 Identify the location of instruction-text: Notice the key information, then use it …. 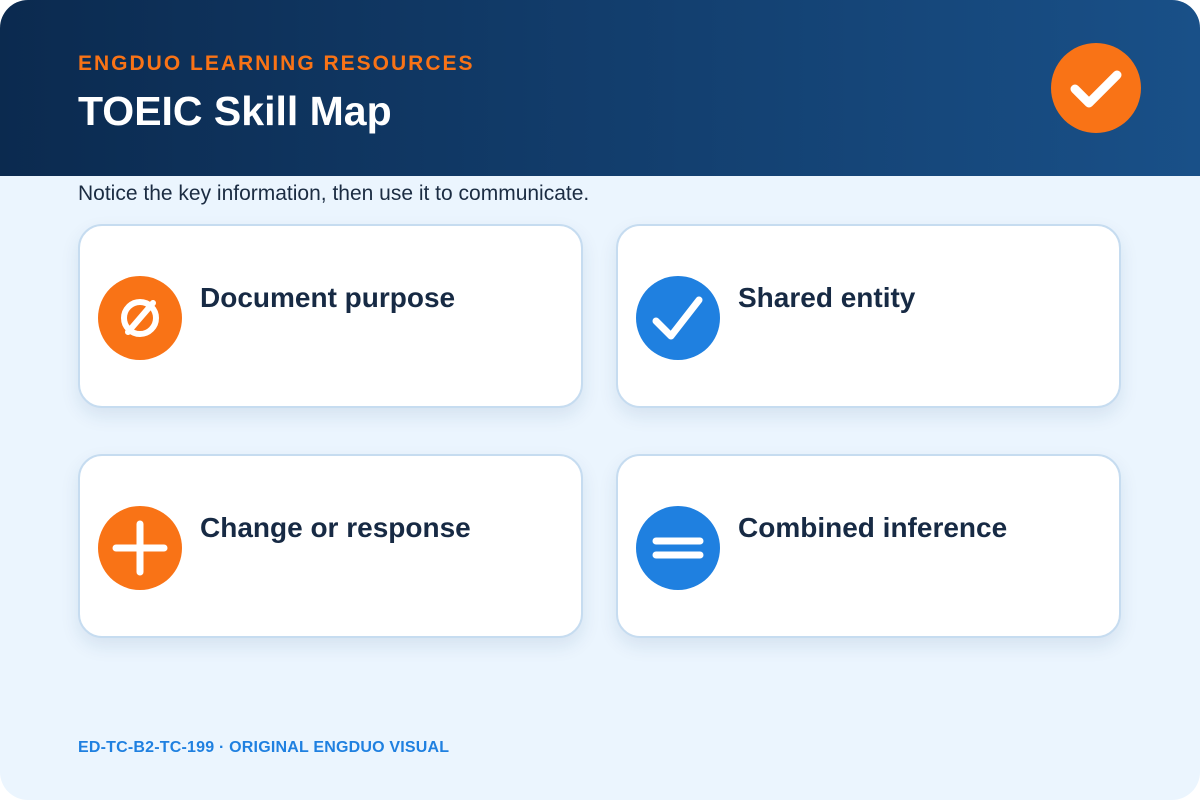
(334, 193).